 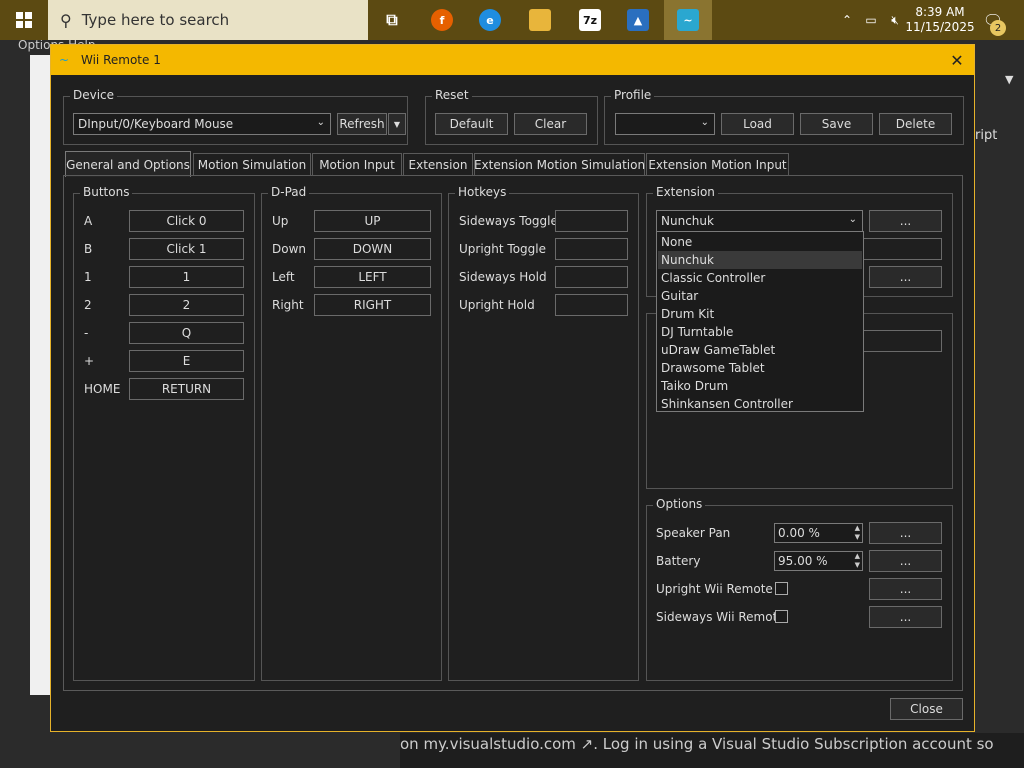 I want to click on background-right-panel: ript ▼, so click(x=999, y=395).